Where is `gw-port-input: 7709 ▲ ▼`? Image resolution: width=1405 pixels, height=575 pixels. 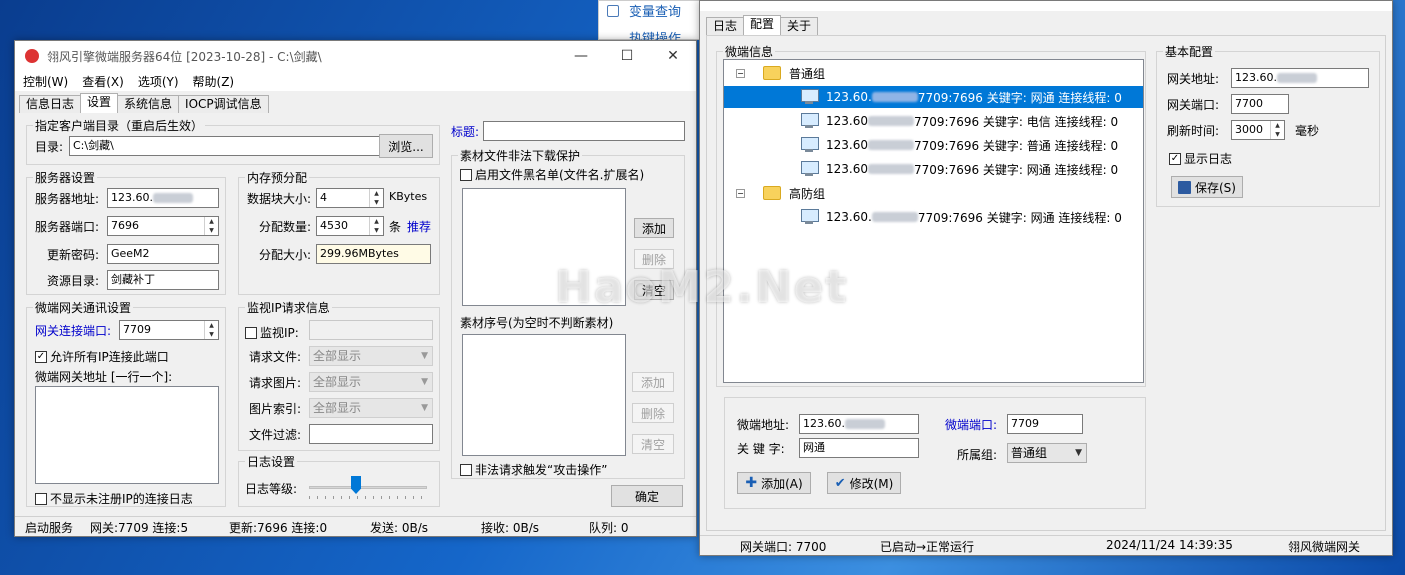
gw-port-input: 7709 ▲ ▼ is located at coordinates (169, 330).